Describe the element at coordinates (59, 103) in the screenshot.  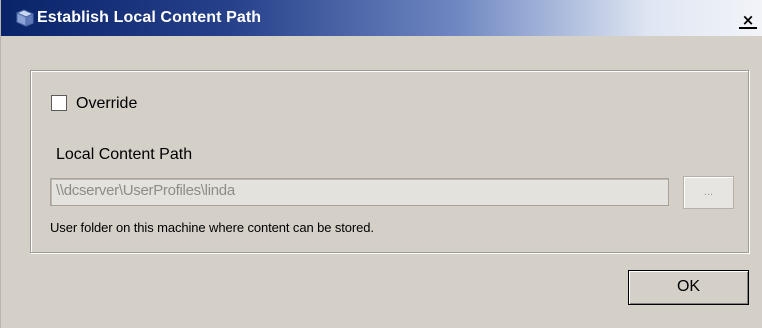
I see `override-checkbox` at that location.